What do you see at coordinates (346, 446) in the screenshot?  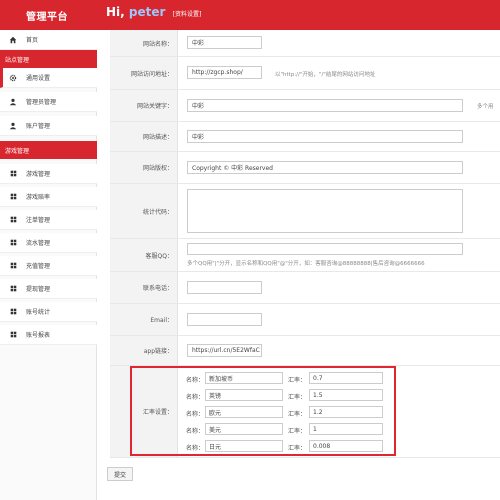 I see `rate-value-input: 0.008` at bounding box center [346, 446].